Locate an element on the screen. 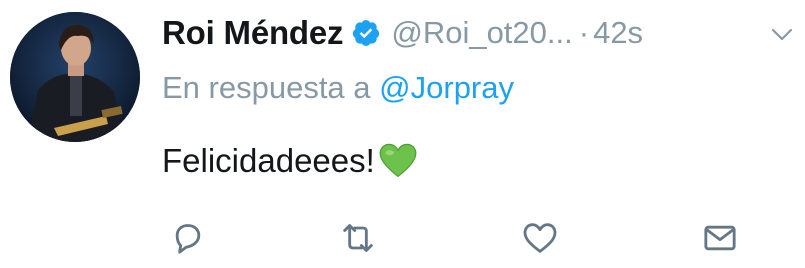 The image size is (805, 268). direct-message-button is located at coordinates (720, 238).